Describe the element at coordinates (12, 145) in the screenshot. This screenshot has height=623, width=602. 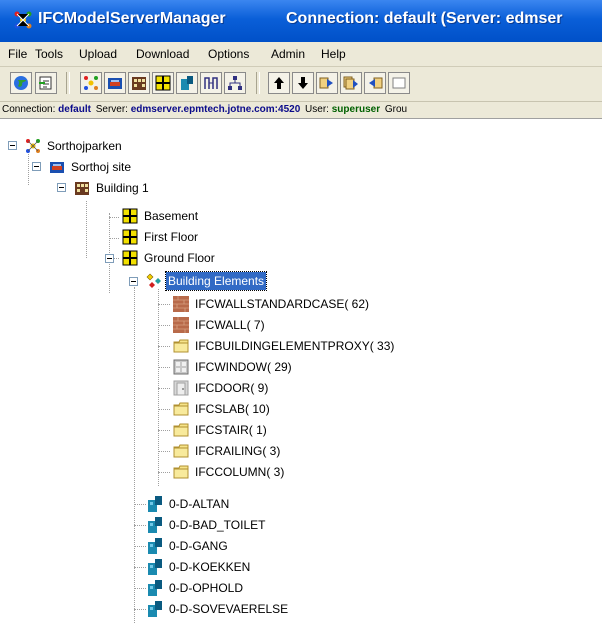
I see `collapse-project-toggle` at that location.